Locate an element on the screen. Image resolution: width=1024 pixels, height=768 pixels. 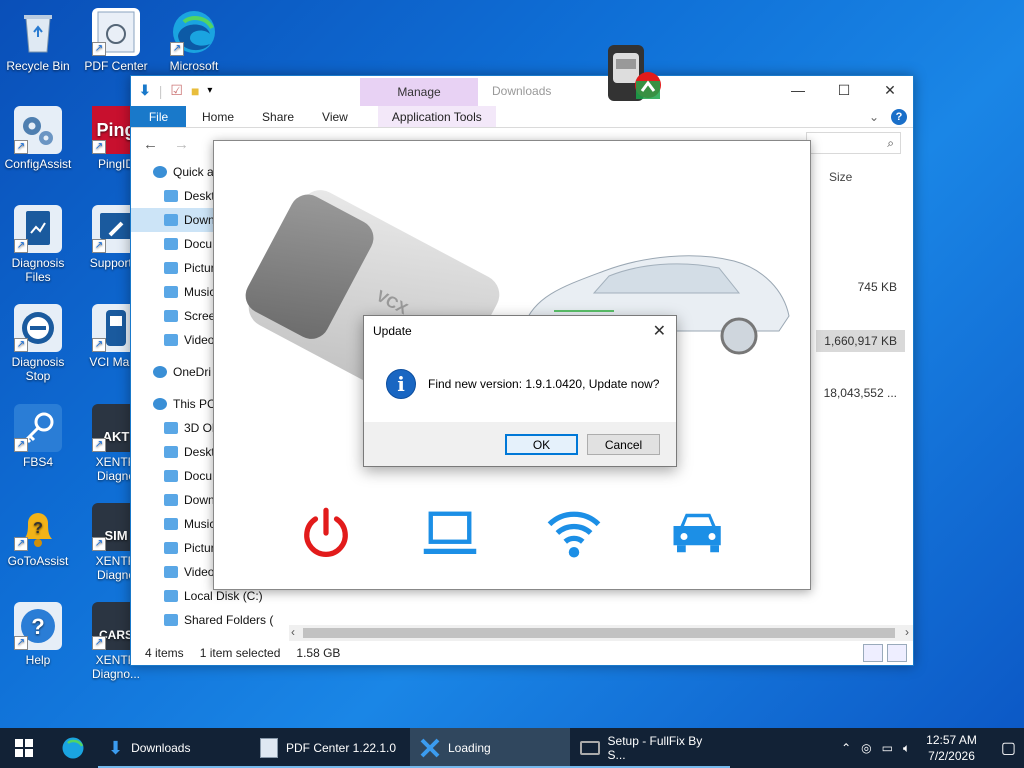
horizontal-scrollbar: ‹ › is located at coordinates (601, 633).